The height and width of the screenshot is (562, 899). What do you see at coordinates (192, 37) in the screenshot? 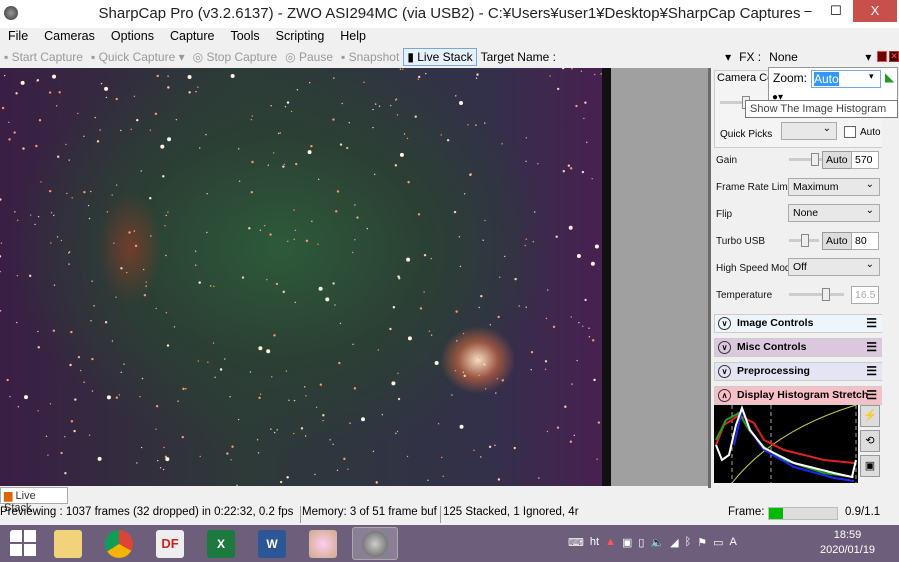
I see `menu-capture: Capture` at bounding box center [192, 37].